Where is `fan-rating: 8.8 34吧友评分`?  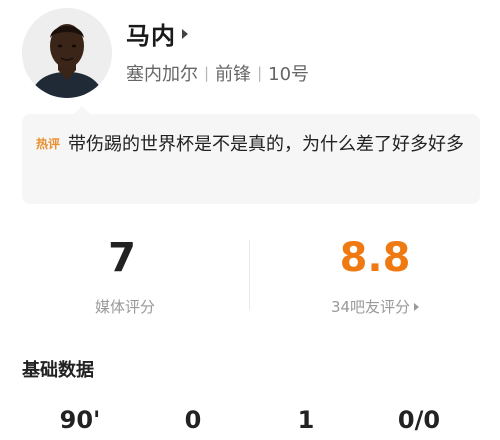 fan-rating: 8.8 34吧友评分 is located at coordinates (375, 273).